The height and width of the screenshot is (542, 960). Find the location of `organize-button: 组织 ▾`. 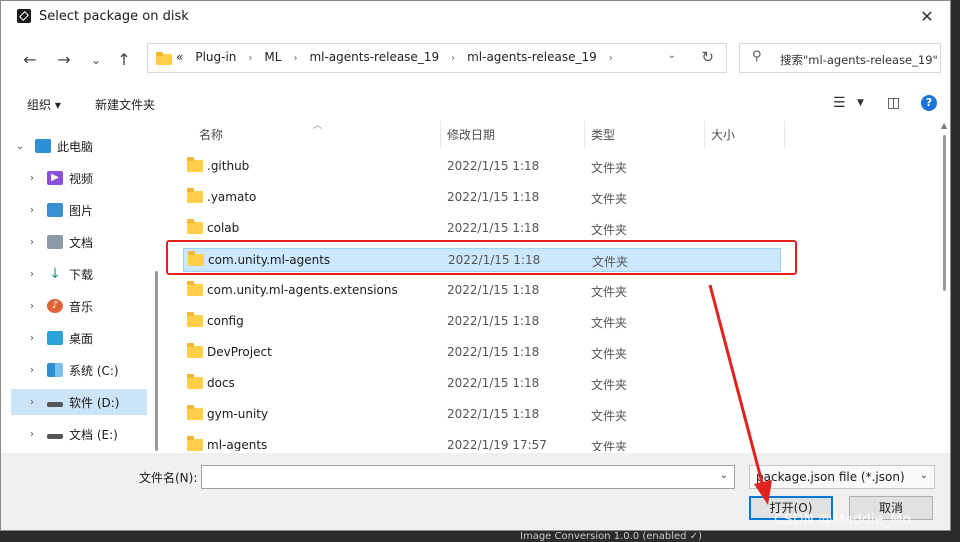

organize-button: 组织 ▾ is located at coordinates (44, 104).